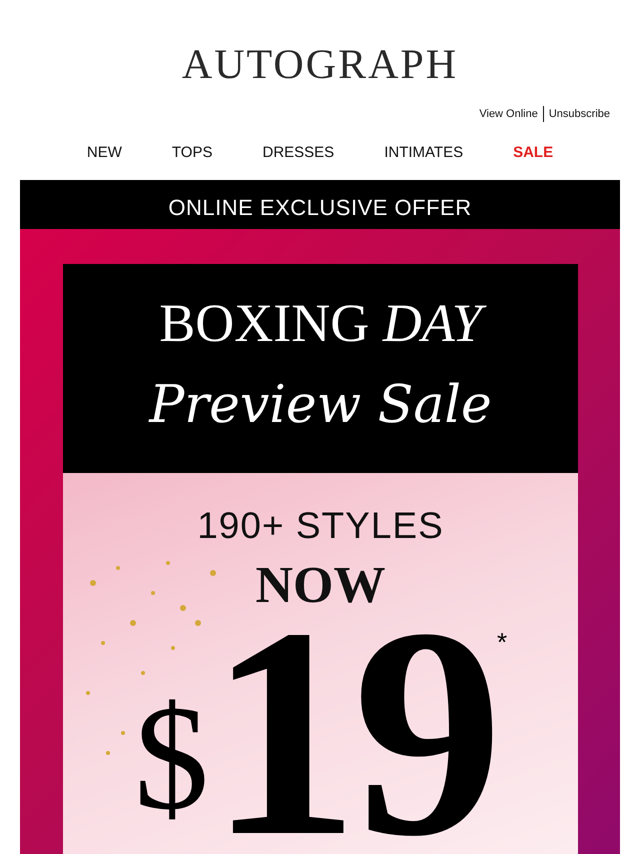 The image size is (640, 854). I want to click on script-headline: Preview Sale, so click(320, 405).